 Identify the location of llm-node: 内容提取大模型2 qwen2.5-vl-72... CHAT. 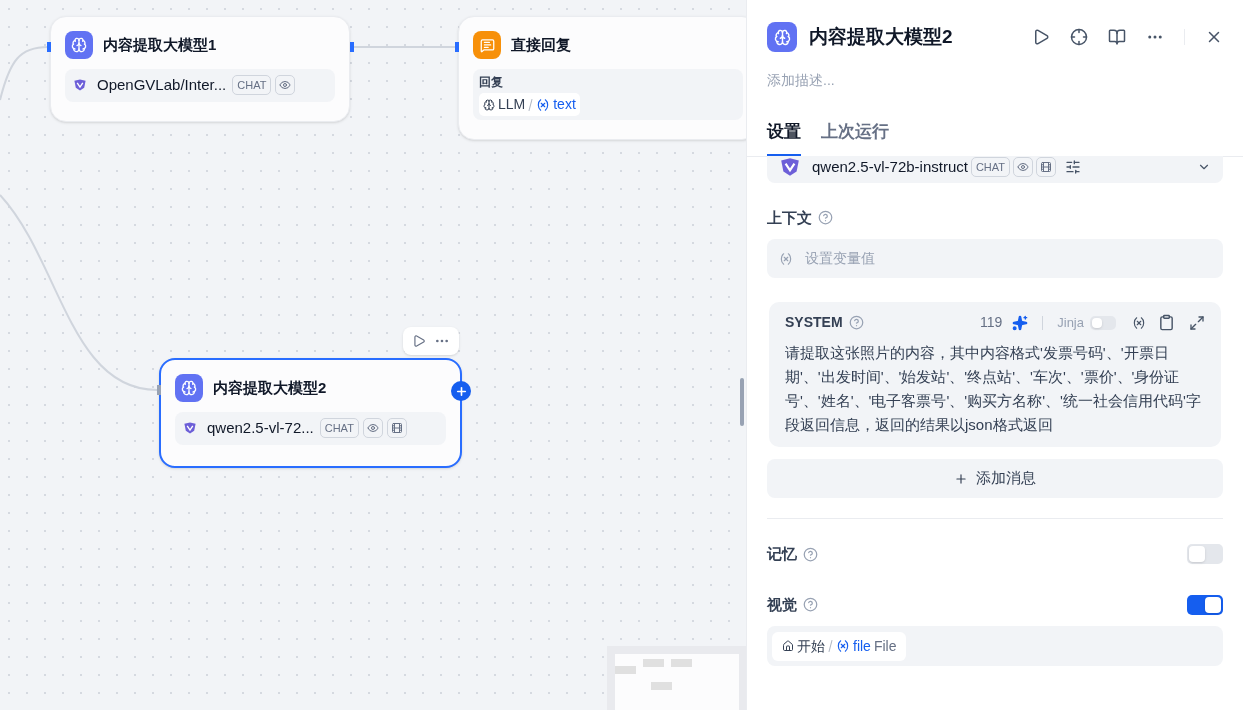
(310, 413).